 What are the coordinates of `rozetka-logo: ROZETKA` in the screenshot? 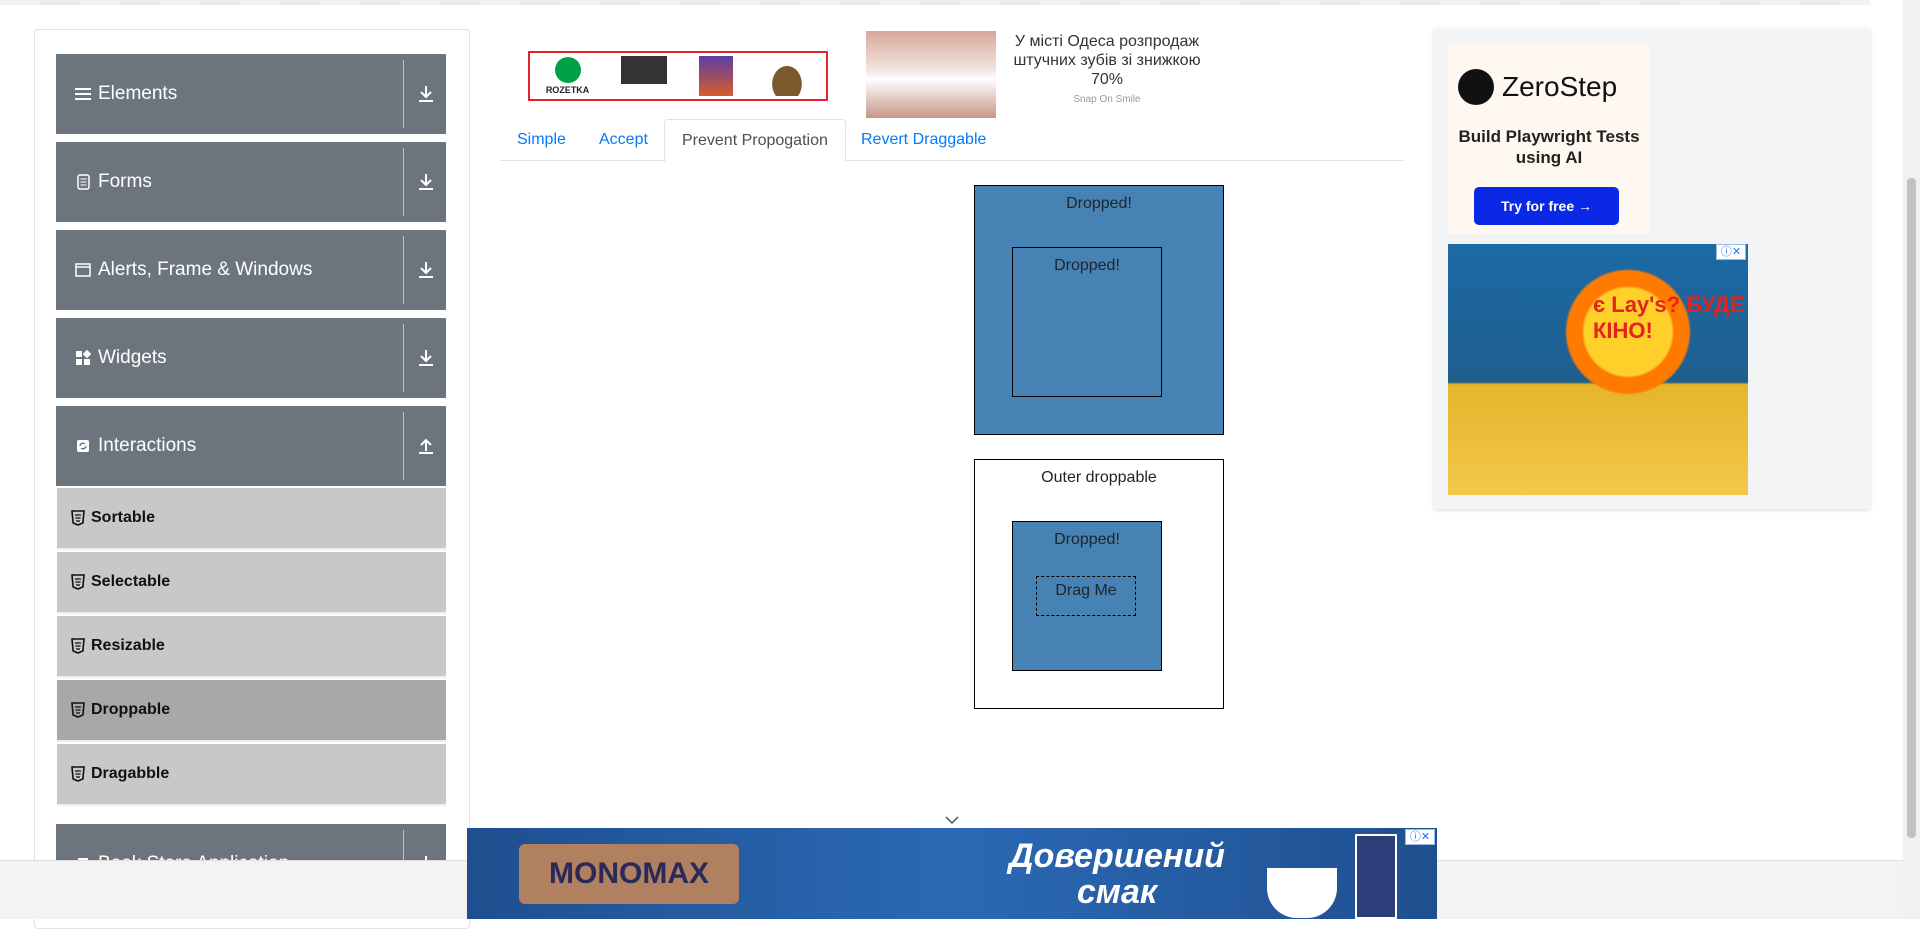 It's located at (567, 76).